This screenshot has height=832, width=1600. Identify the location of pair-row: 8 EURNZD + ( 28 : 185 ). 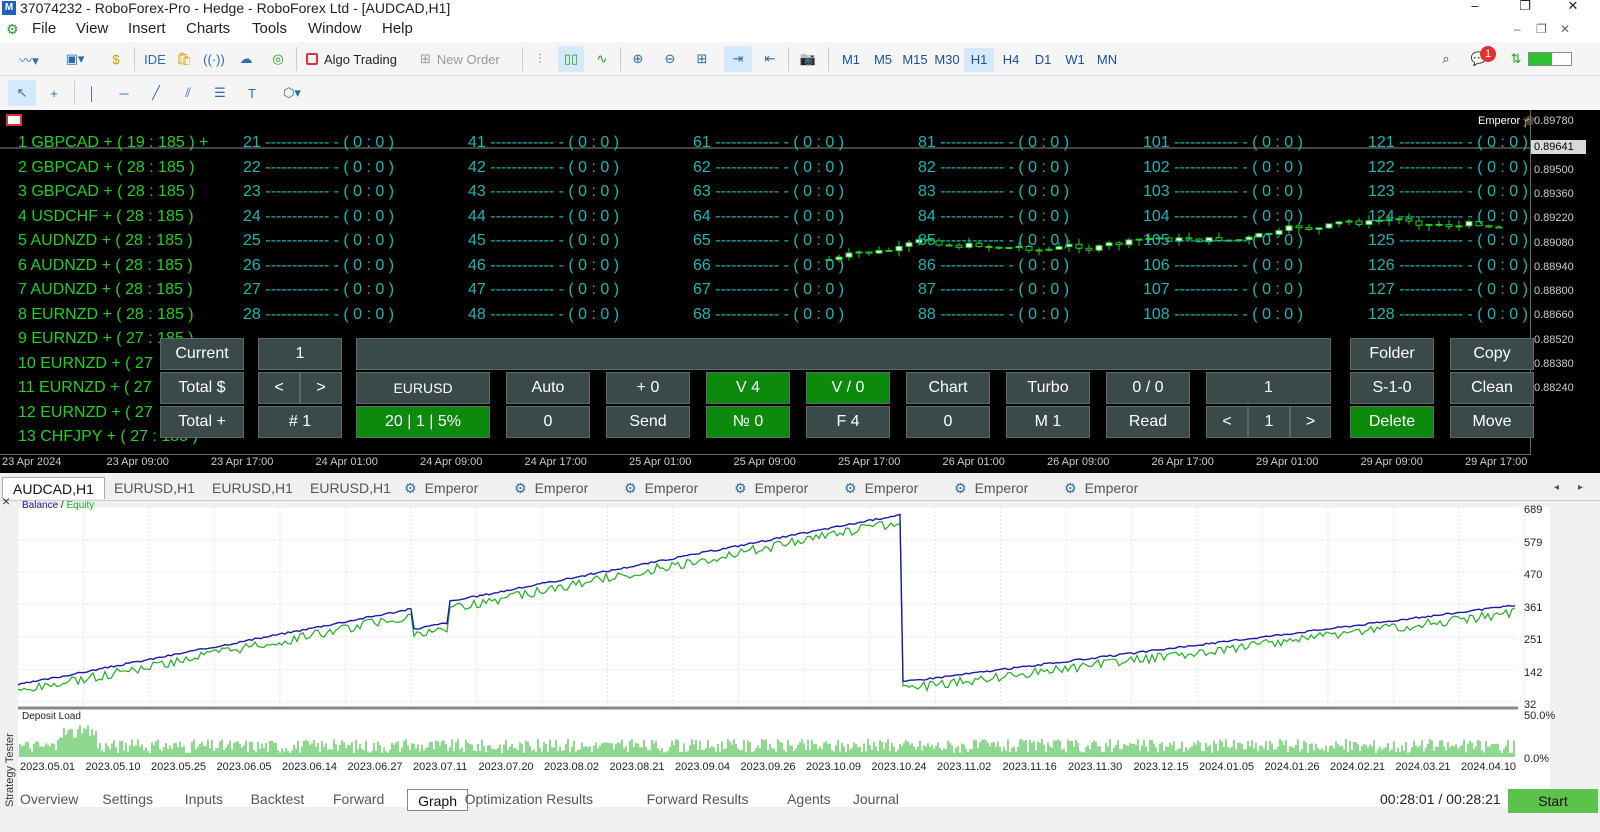
(106, 315).